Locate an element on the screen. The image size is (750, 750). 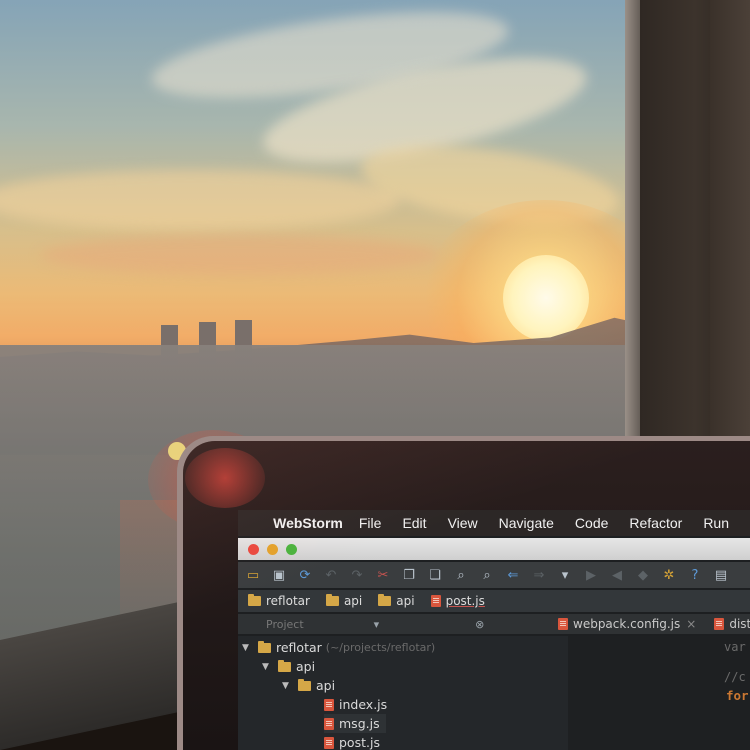
editor-tabs: webpack.config.js × dista is located at coordinates (619, 624).